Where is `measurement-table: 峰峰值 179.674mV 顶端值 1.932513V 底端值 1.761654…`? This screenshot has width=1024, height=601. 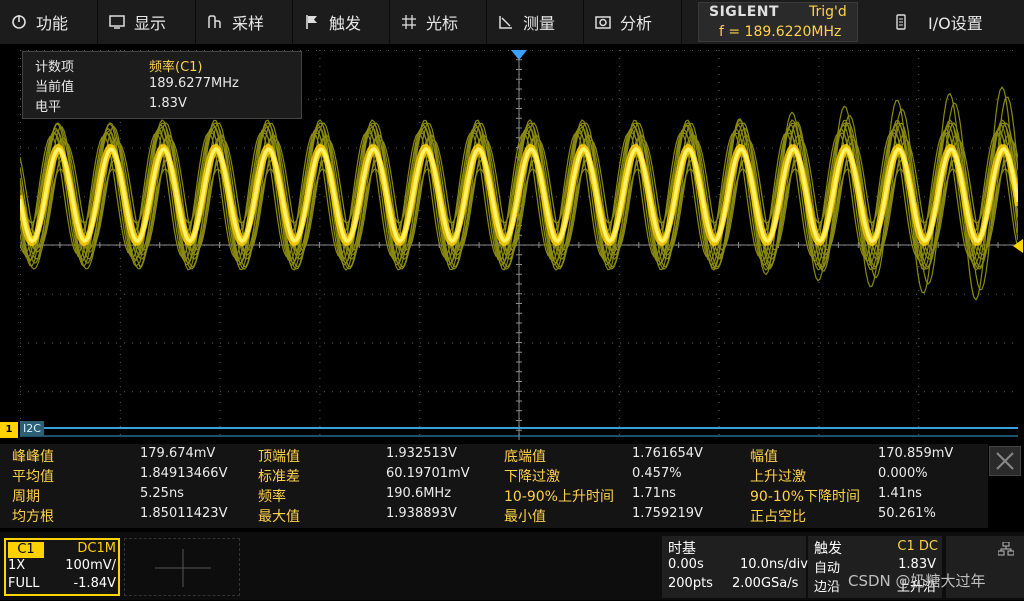
measurement-table: 峰峰值 179.674mV 顶端值 1.932513V 底端值 1.761654… is located at coordinates (494, 486).